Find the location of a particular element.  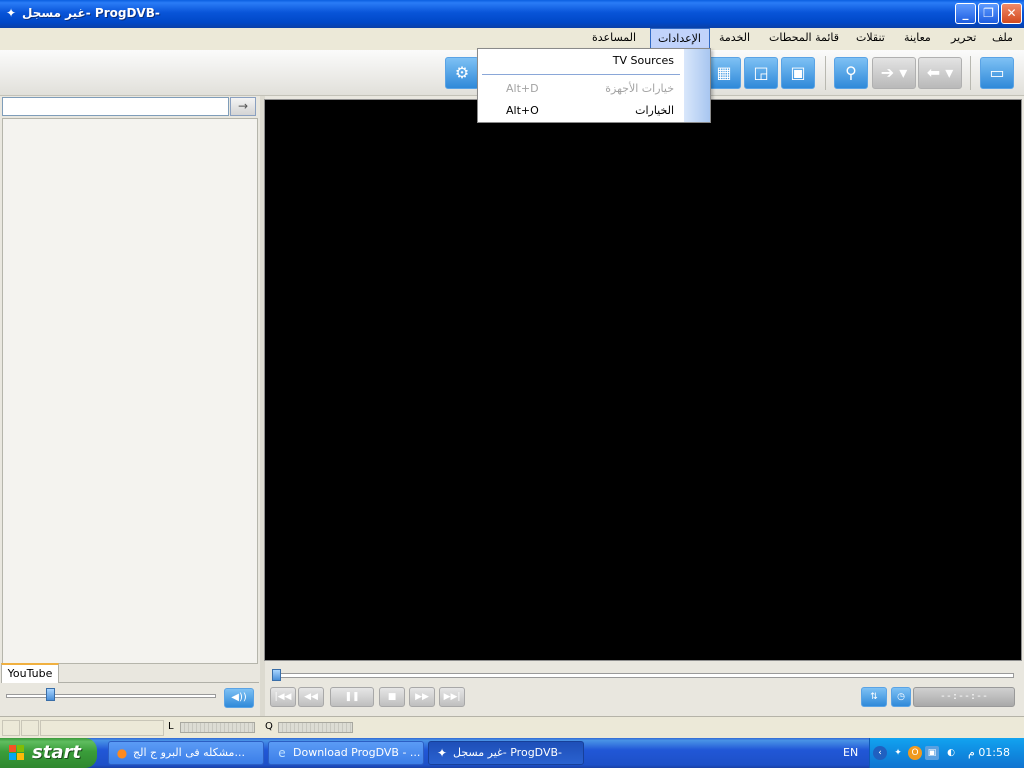

settings-tool-button: ⚙ is located at coordinates (462, 73).